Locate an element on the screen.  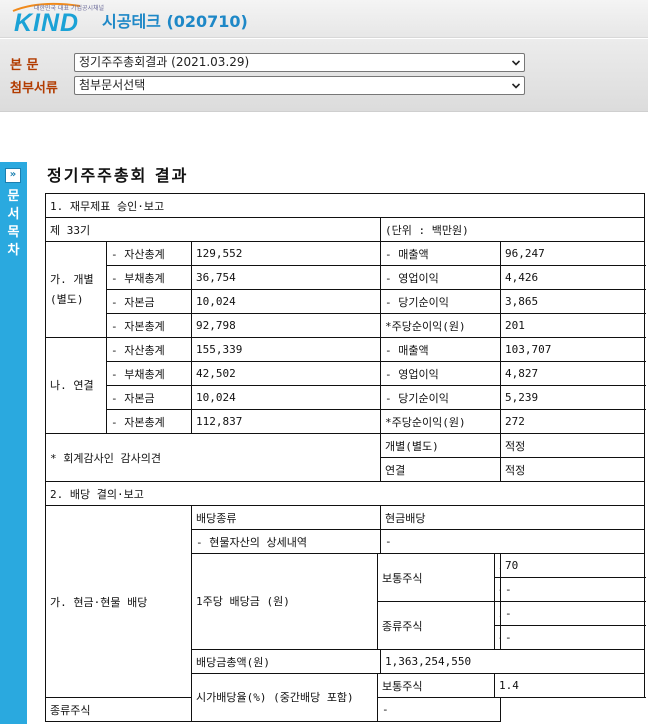
audit-consolidated-label: 연결 is located at coordinates (440, 469).